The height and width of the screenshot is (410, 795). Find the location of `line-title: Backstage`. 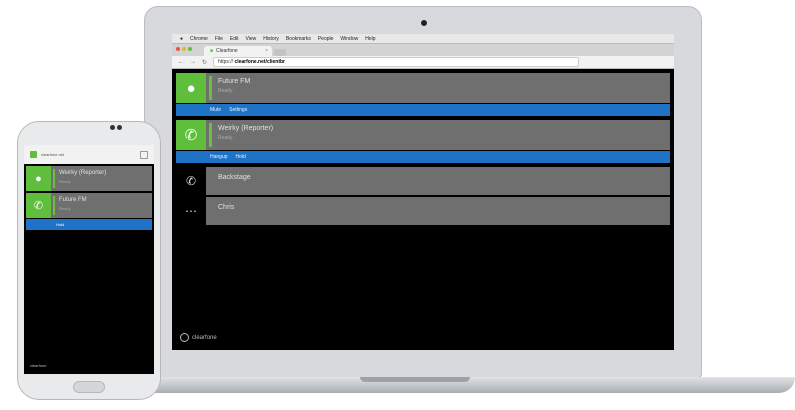

line-title: Backstage is located at coordinates (234, 177).